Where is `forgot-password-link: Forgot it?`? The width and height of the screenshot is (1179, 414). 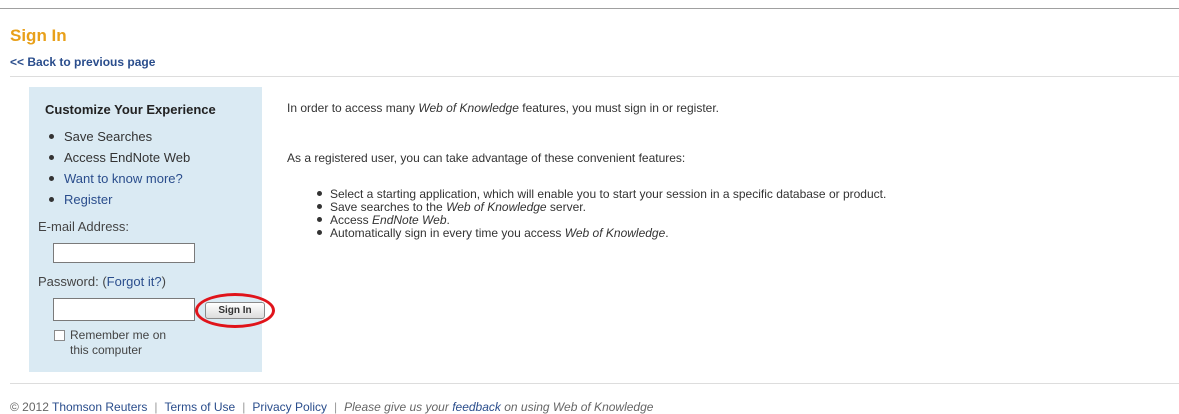
forgot-password-link: Forgot it? is located at coordinates (134, 281).